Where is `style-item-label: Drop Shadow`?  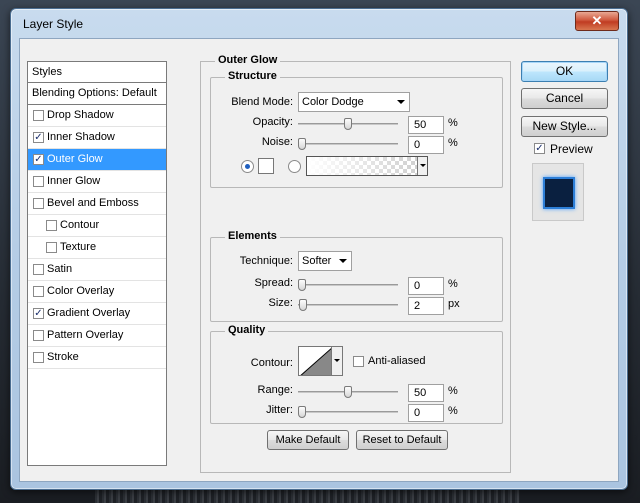 style-item-label: Drop Shadow is located at coordinates (80, 115).